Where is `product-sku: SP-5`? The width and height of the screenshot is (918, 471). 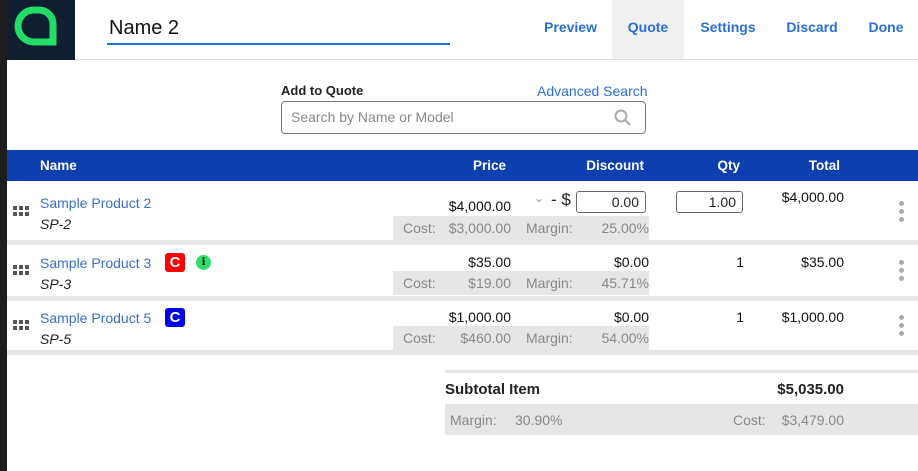
product-sku: SP-5 is located at coordinates (56, 339).